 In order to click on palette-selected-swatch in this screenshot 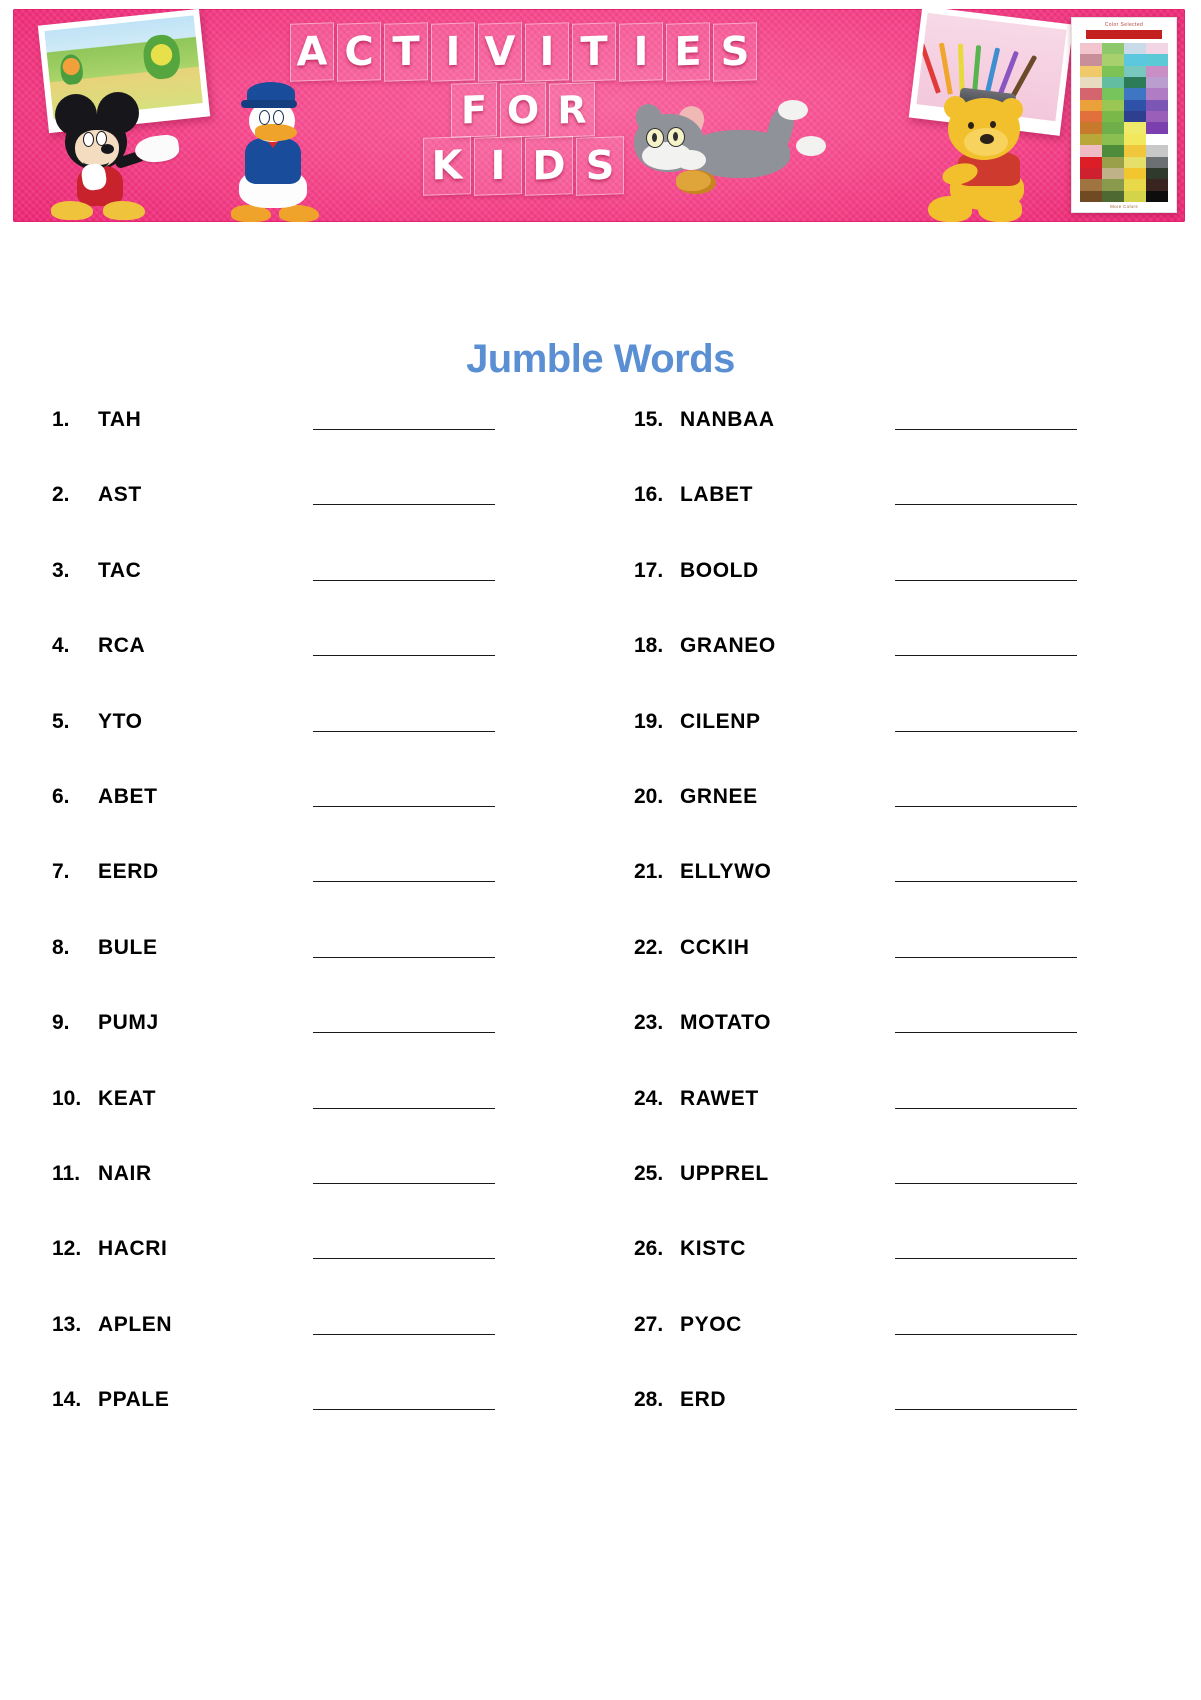, I will do `click(1124, 34)`.